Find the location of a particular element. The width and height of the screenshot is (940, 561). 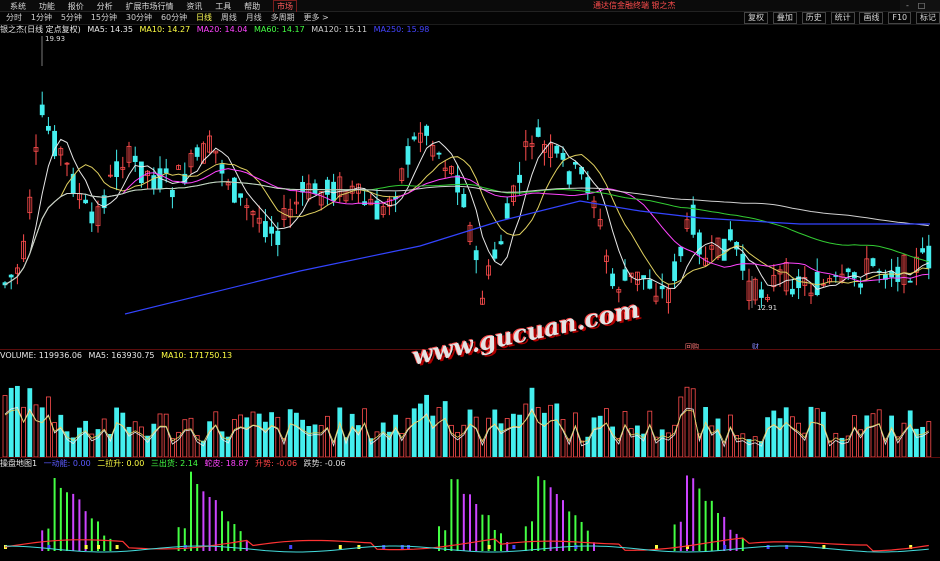

menu-ext-market: 扩展市场行情 is located at coordinates (150, 6).